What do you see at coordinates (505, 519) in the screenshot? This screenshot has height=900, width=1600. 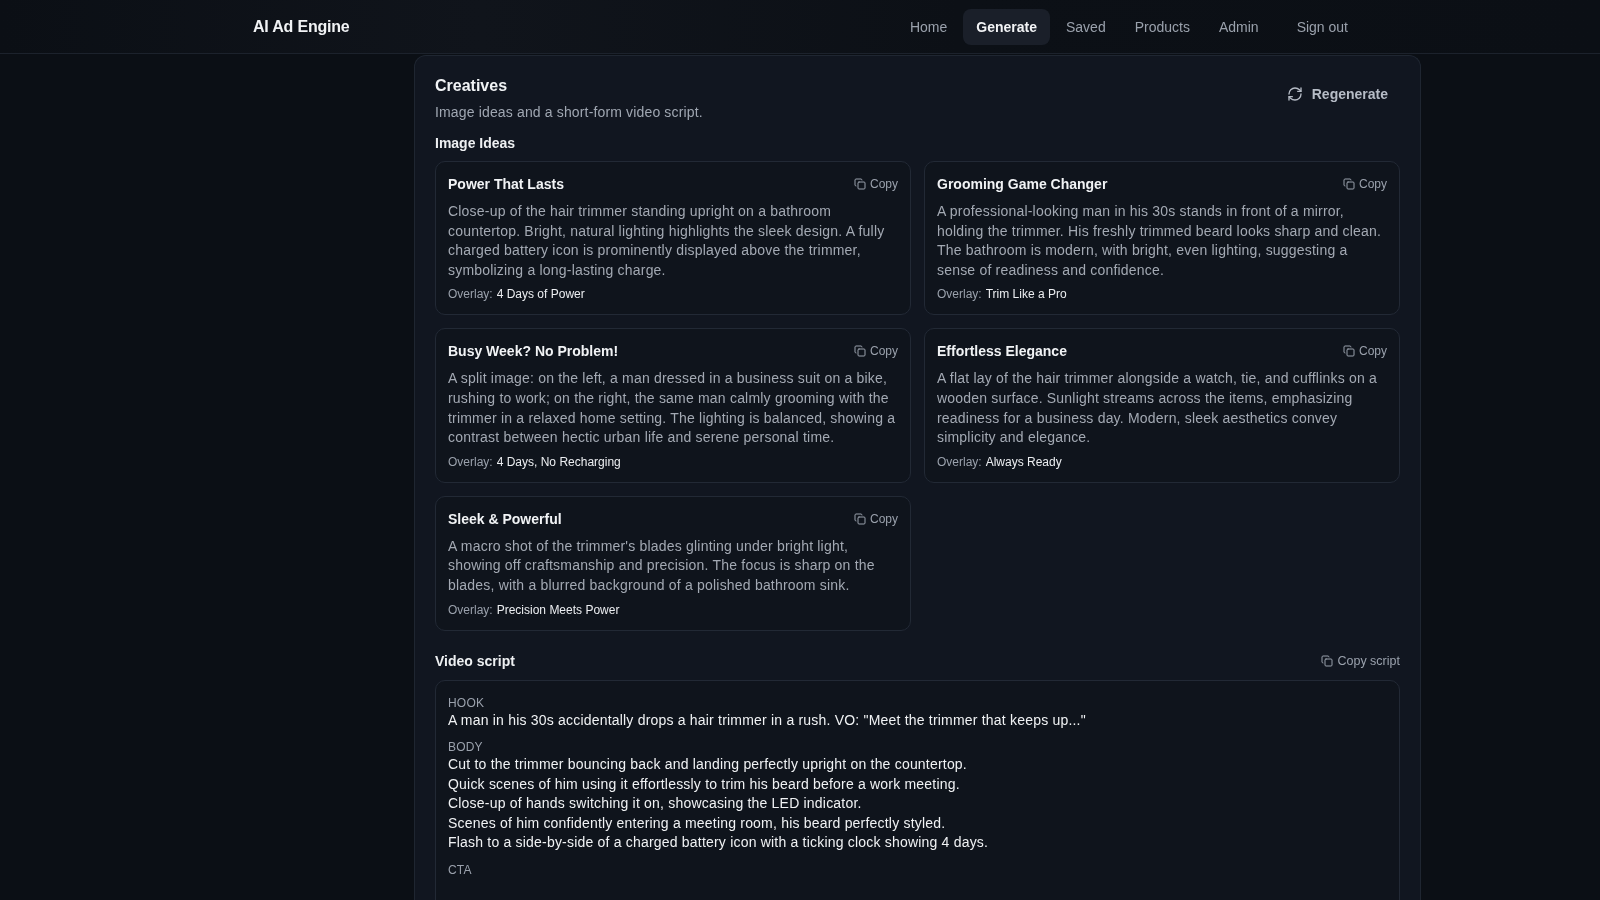 I see `idea-title: Sleek & Powerful` at bounding box center [505, 519].